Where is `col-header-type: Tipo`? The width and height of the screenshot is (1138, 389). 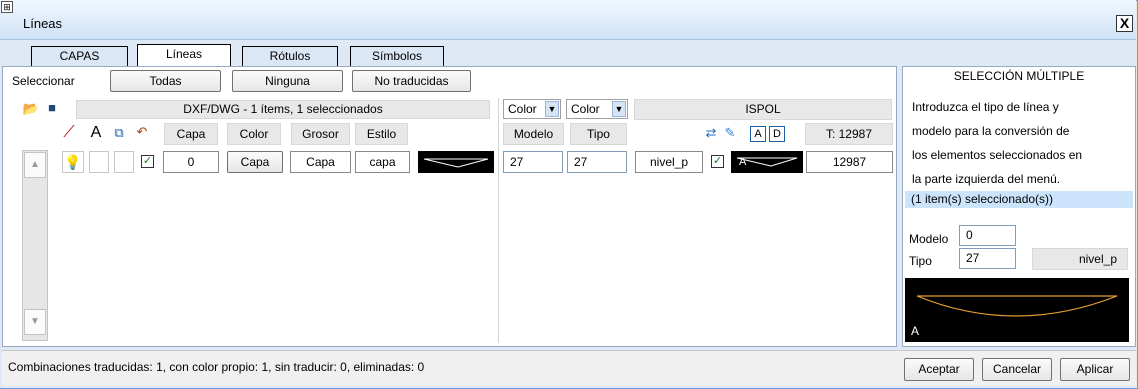
col-header-type: Tipo is located at coordinates (598, 134).